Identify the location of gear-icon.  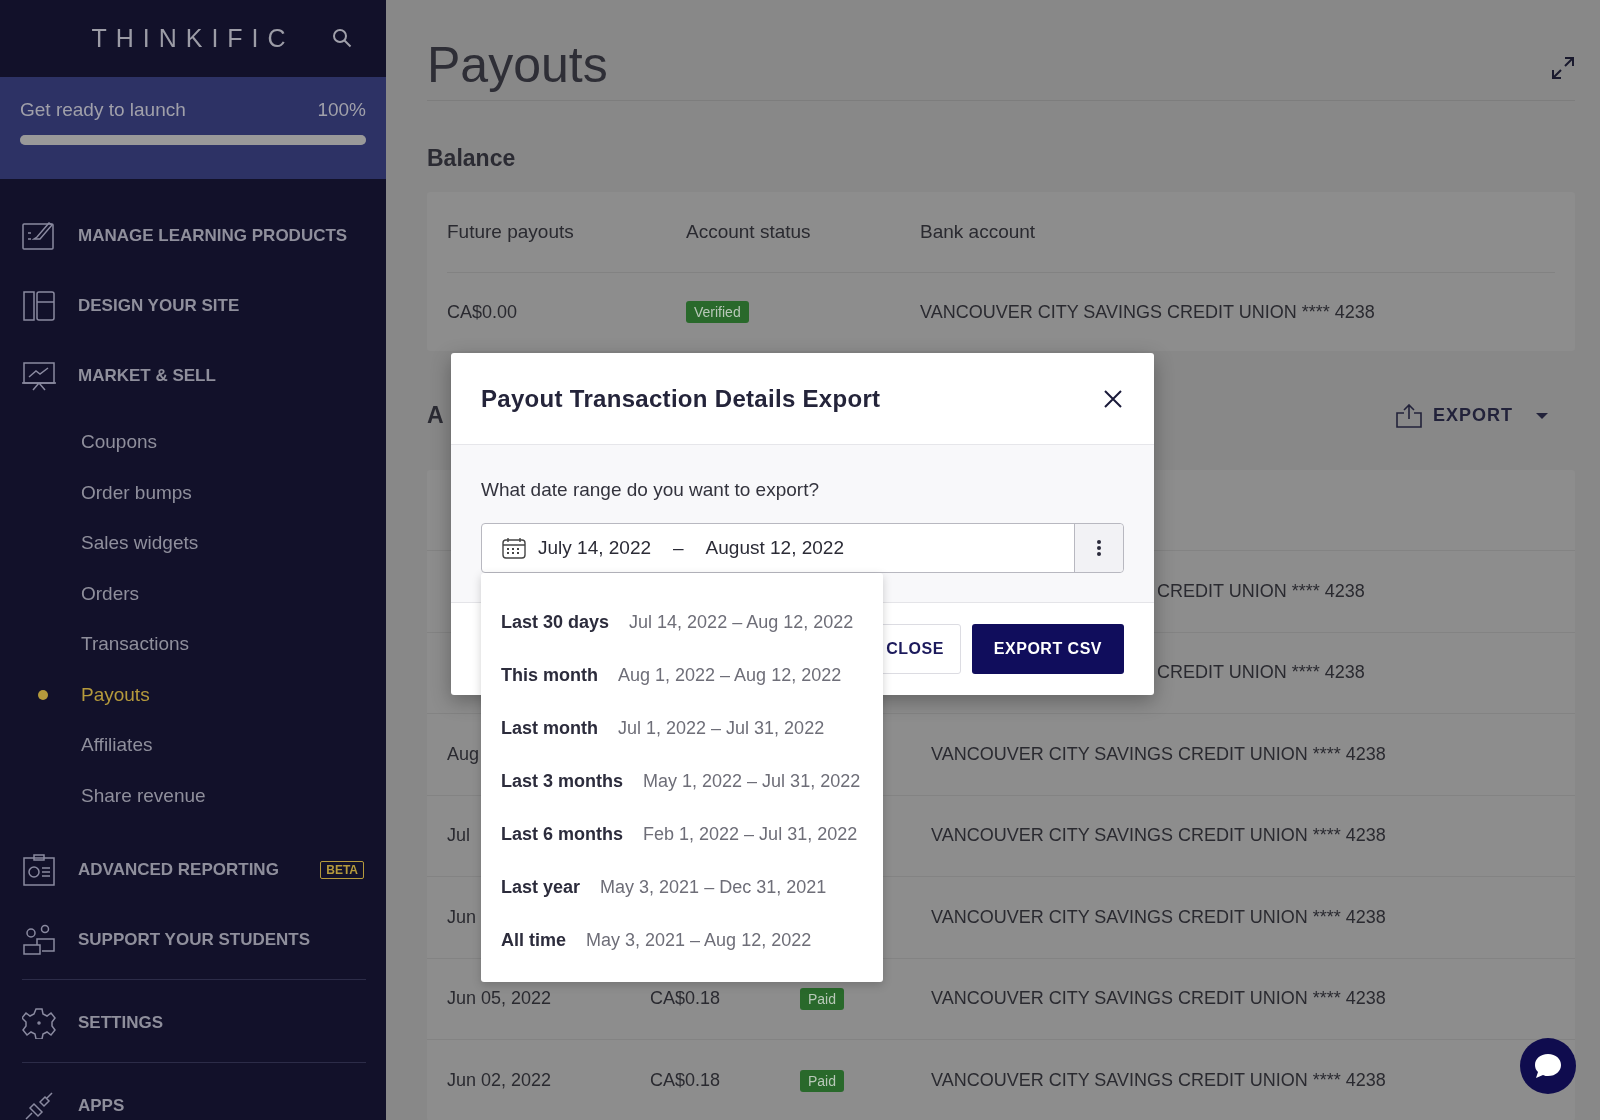
(39, 1023).